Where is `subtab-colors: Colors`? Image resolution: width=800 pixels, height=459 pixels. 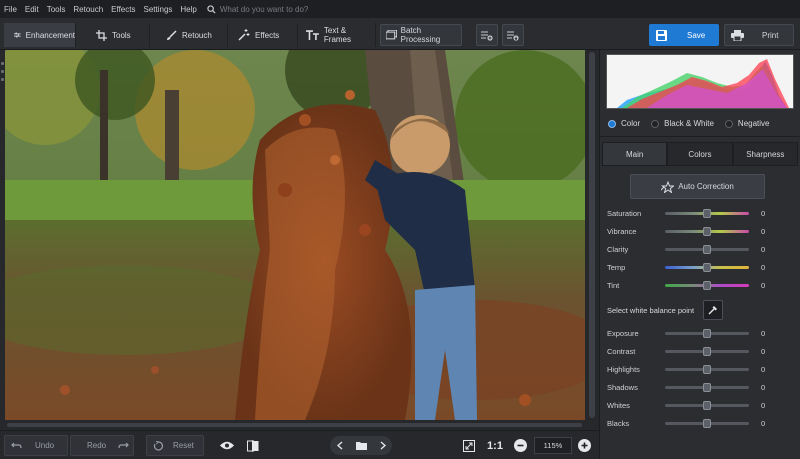
subtab-colors: Colors is located at coordinates (700, 154).